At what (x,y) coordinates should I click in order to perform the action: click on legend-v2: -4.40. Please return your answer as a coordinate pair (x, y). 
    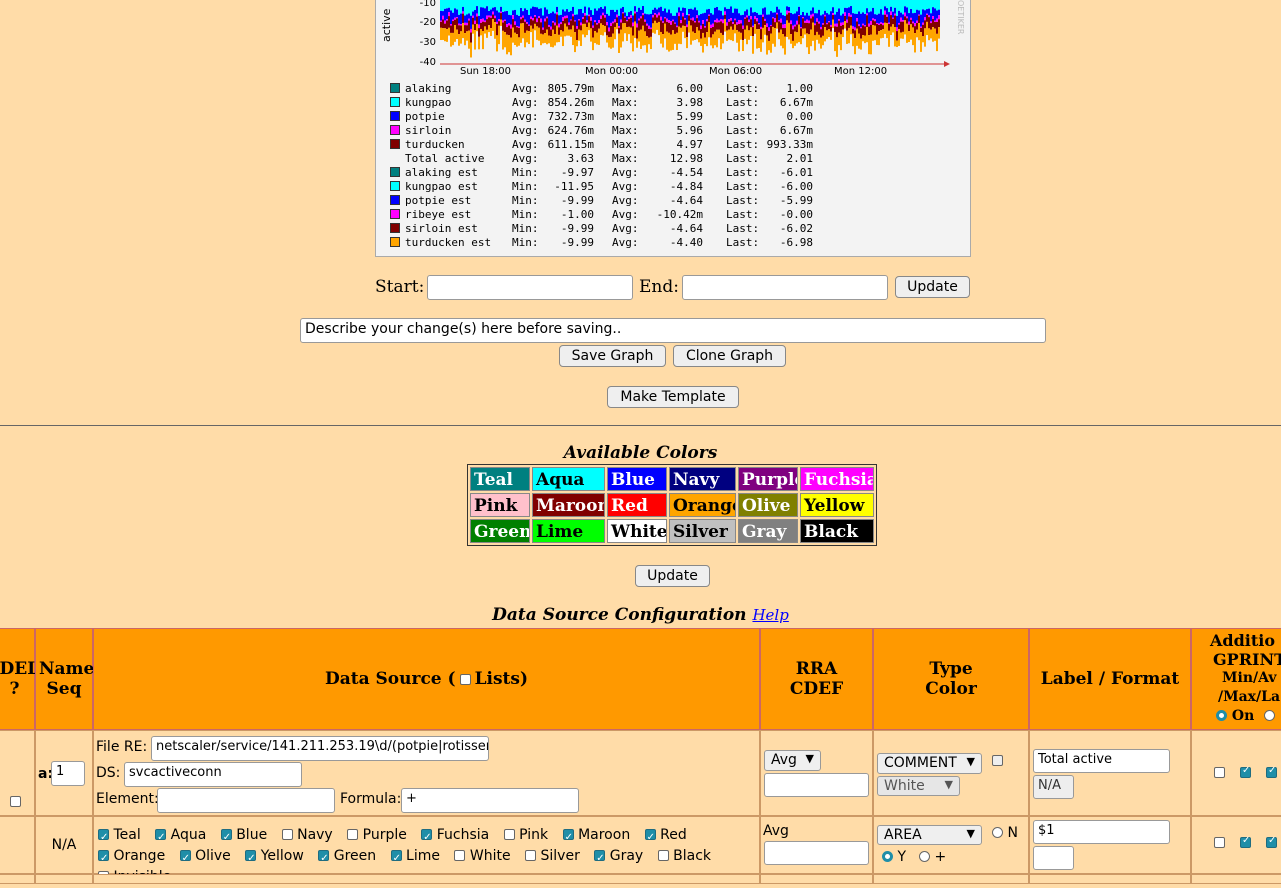
    Looking at the image, I should click on (686, 242).